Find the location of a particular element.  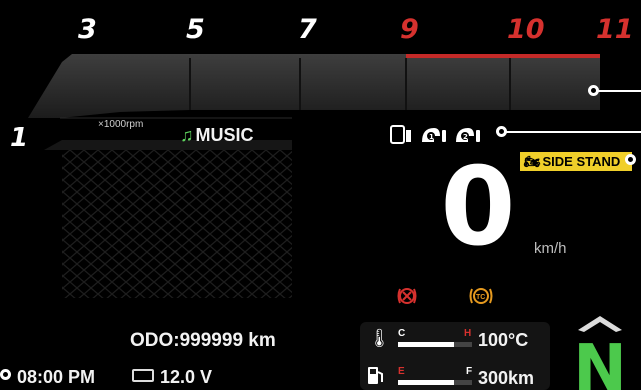

temp-high-label: H is located at coordinates (468, 333).